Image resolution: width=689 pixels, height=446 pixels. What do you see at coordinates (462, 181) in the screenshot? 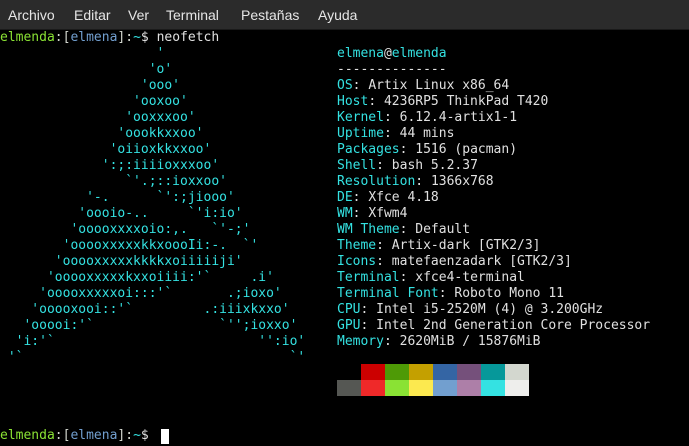
I see `info-value: 1366x768` at bounding box center [462, 181].